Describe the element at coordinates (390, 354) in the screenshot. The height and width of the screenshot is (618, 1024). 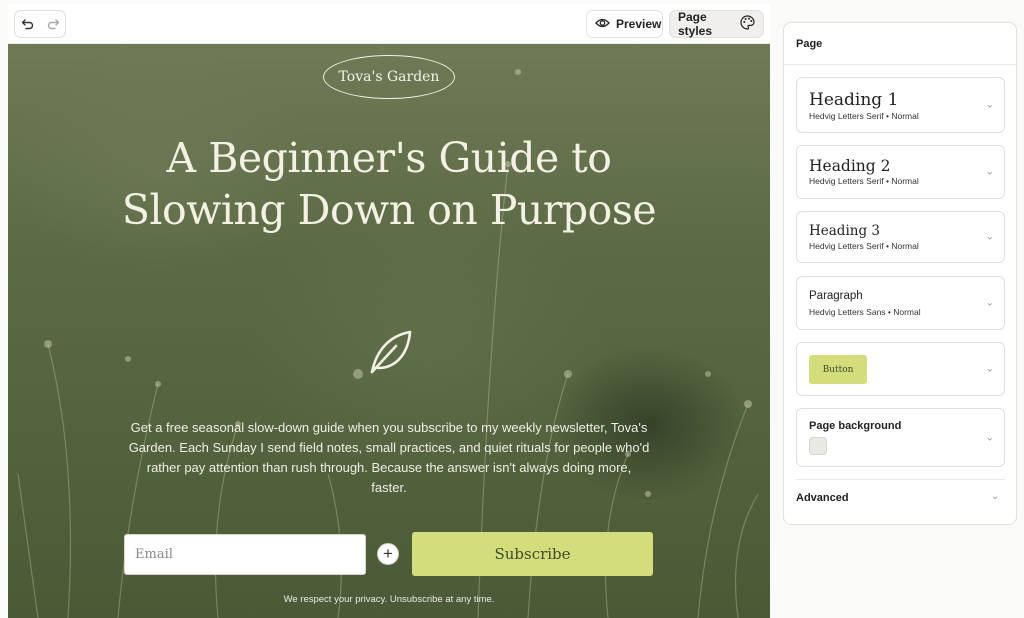
I see `leaf-icon` at that location.